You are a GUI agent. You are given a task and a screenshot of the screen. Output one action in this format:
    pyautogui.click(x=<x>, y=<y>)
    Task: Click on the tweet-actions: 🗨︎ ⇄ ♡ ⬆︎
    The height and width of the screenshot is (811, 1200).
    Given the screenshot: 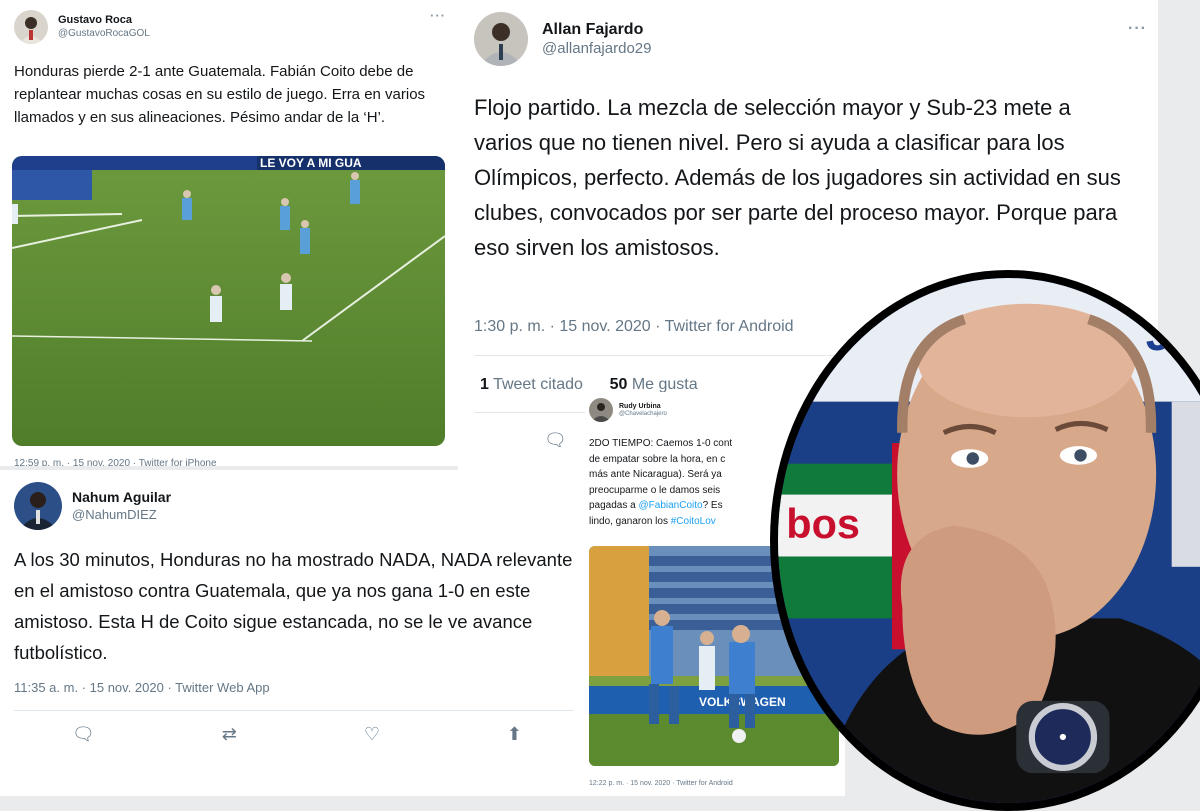 What is the action you would take?
    pyautogui.click(x=297, y=734)
    